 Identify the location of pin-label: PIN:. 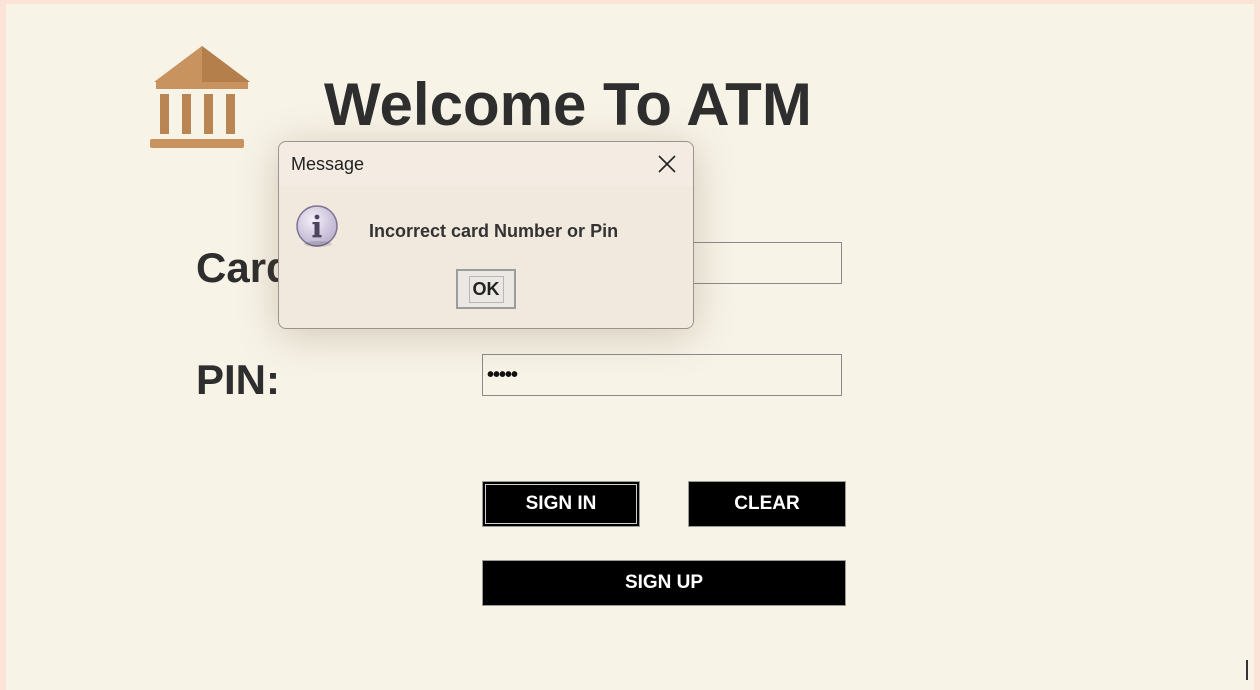
(238, 379).